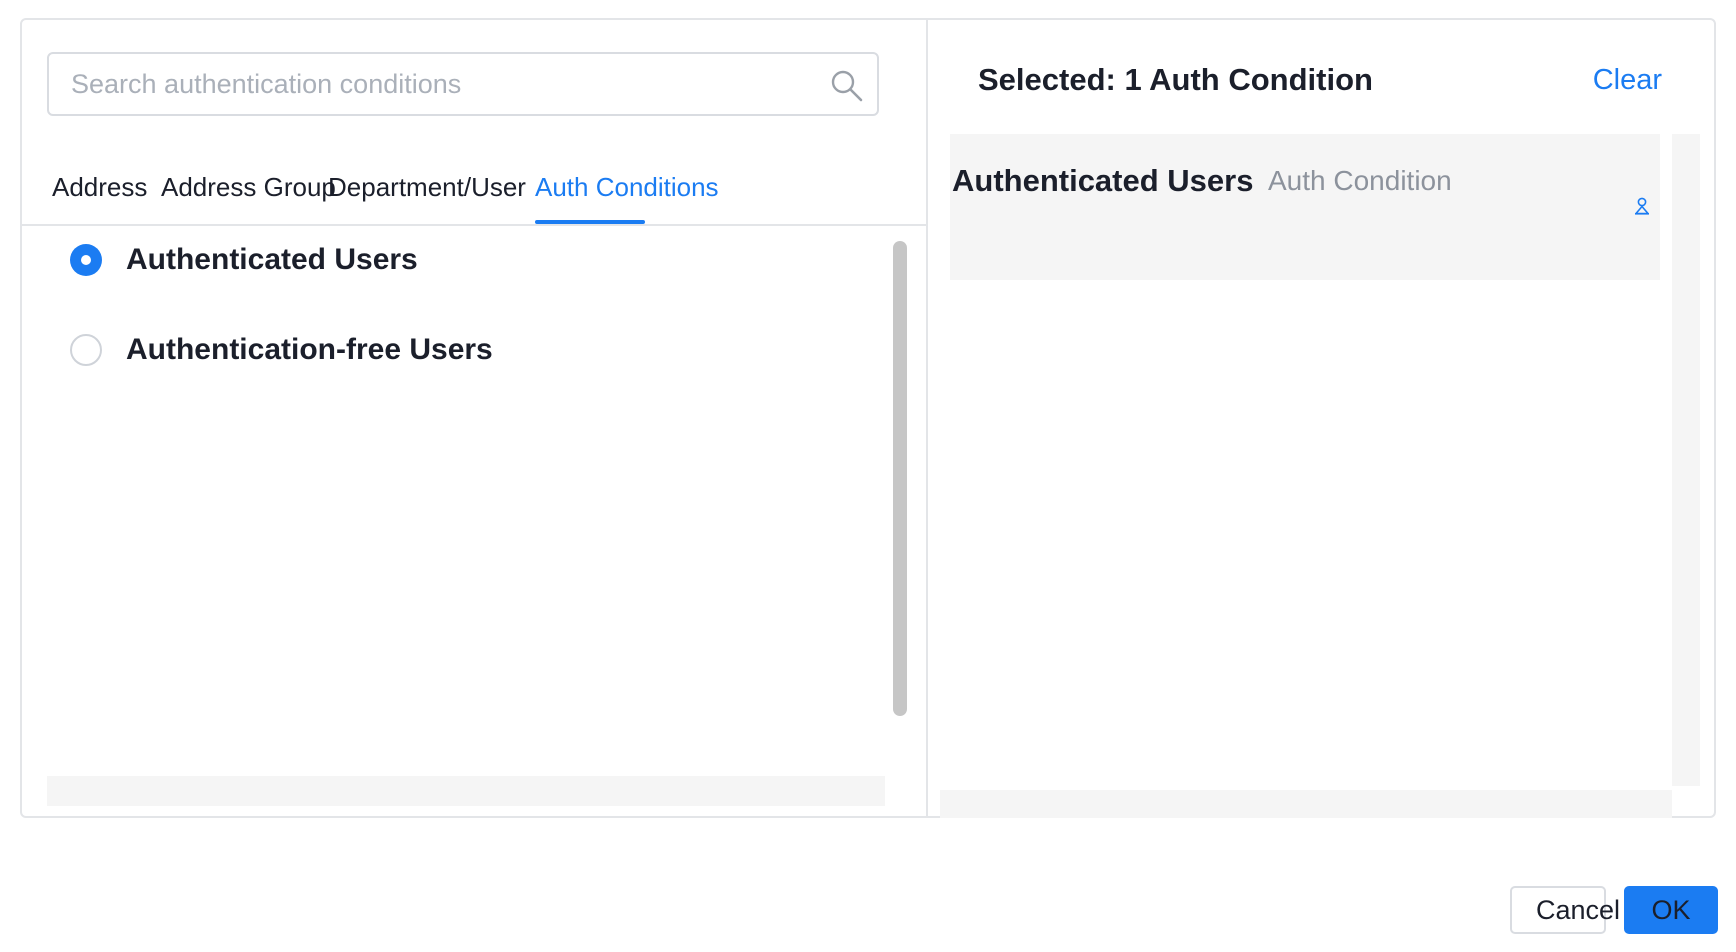 The image size is (1736, 952). I want to click on radio-checked-icon, so click(86, 260).